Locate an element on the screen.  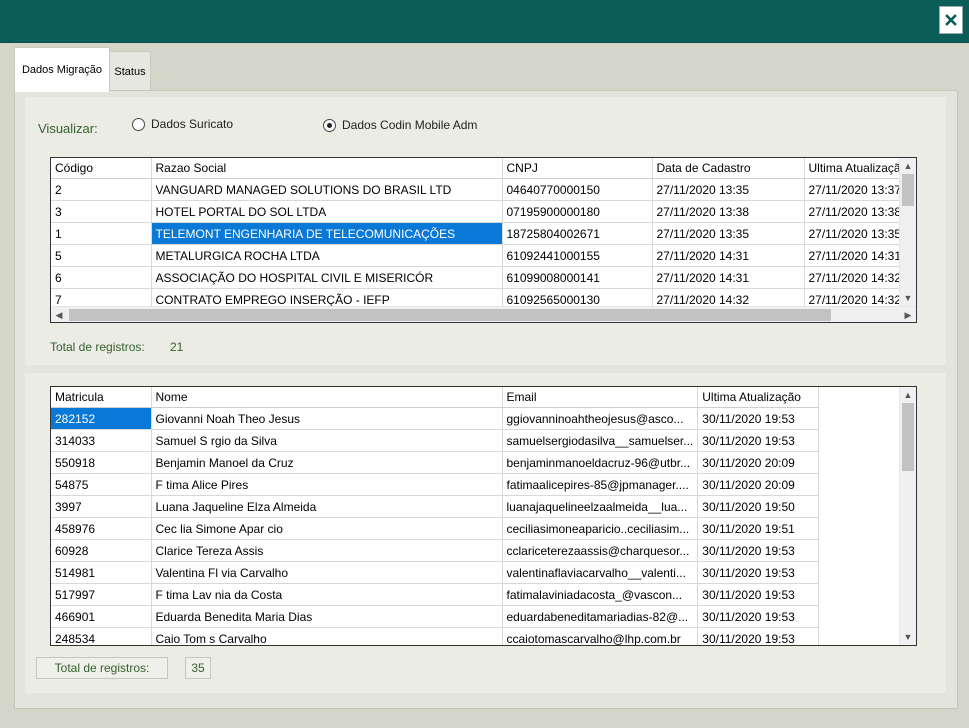
column-header: Data de Cadastro is located at coordinates (728, 168).